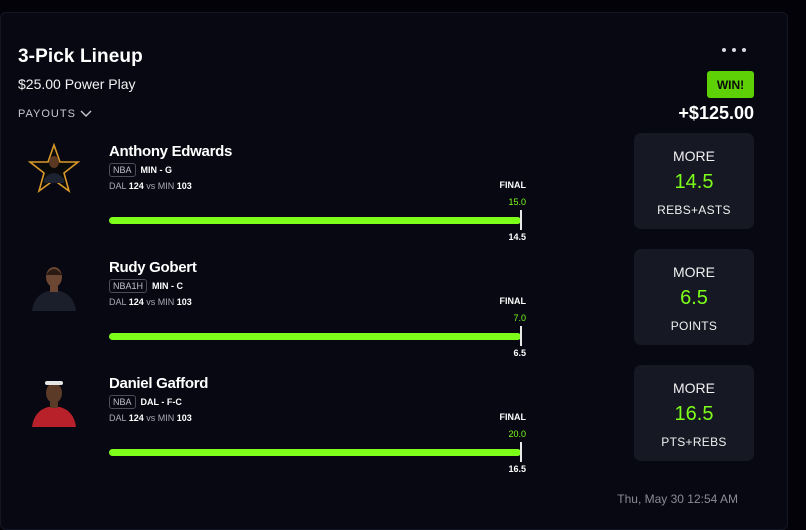  I want to click on payouts-toggle: PAYOUTS, so click(55, 114).